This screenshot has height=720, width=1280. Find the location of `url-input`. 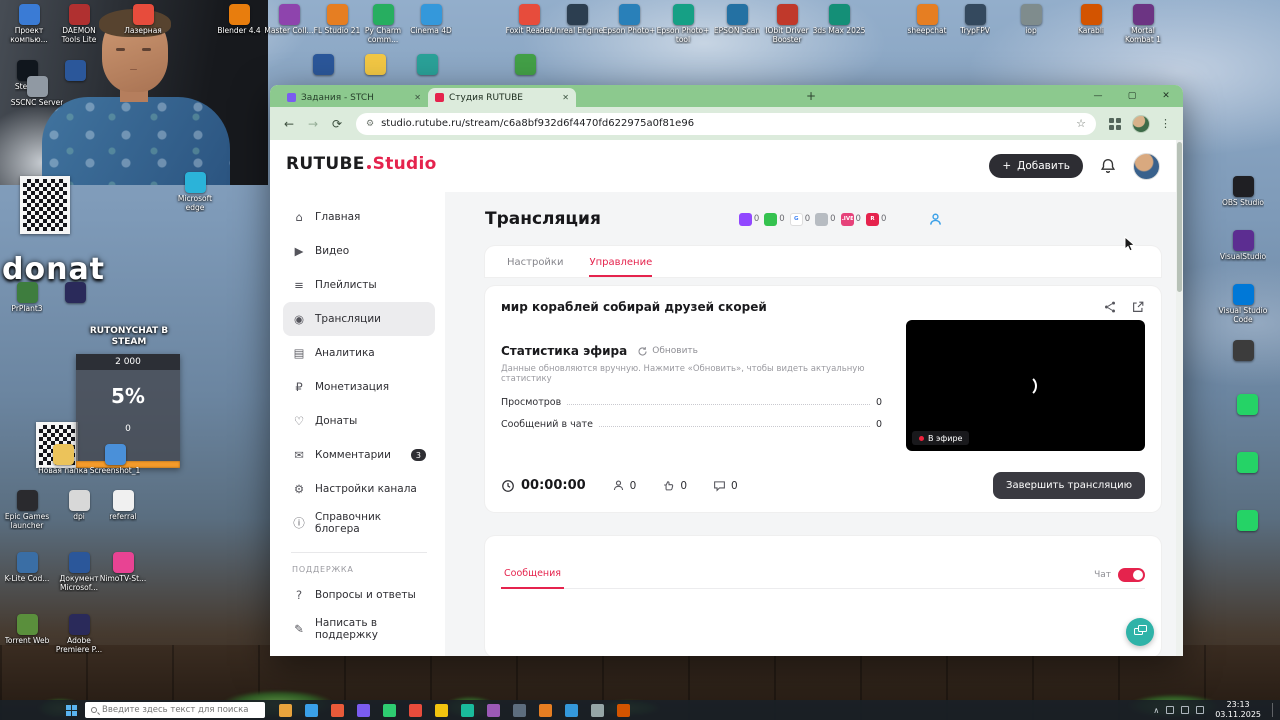

url-input is located at coordinates (725, 123).